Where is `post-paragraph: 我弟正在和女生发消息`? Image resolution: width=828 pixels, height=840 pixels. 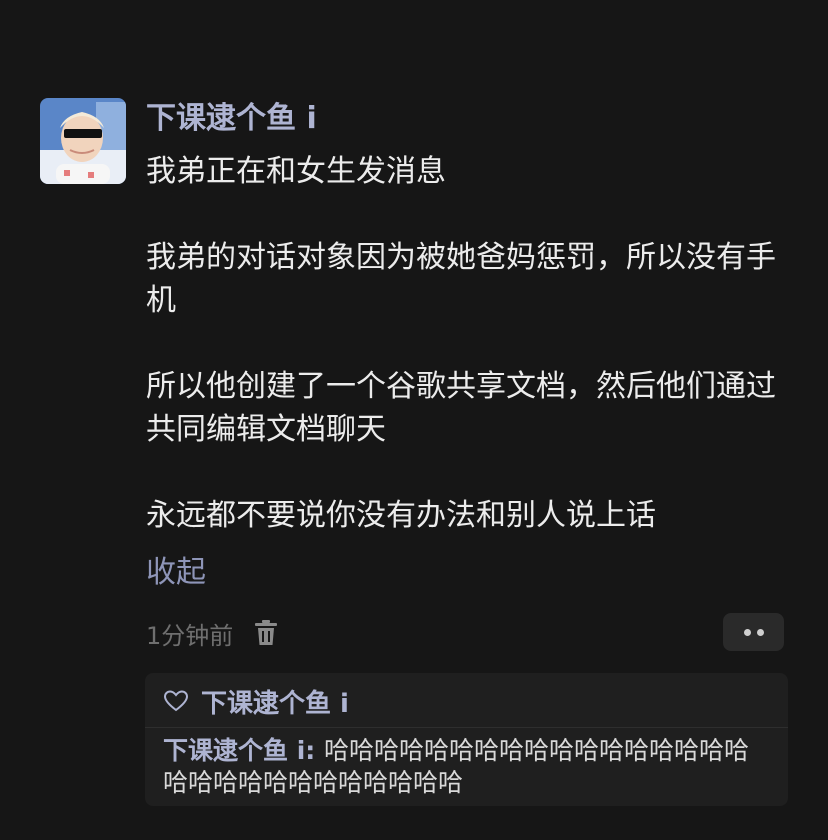 post-paragraph: 我弟正在和女生发消息 is located at coordinates (296, 171).